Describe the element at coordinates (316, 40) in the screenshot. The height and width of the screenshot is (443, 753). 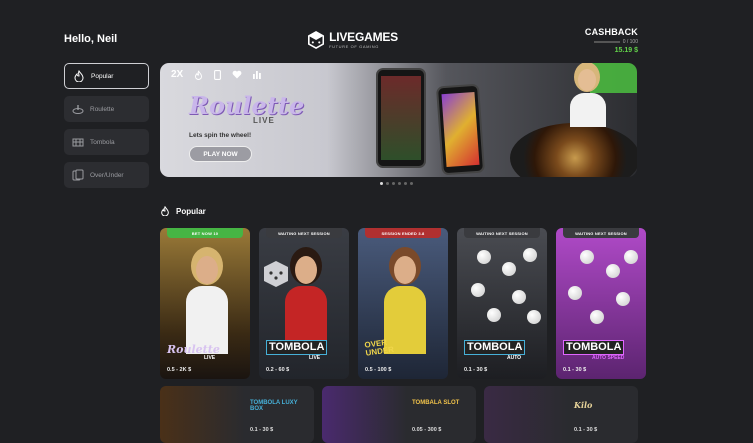
I see `cube-logo-icon` at that location.